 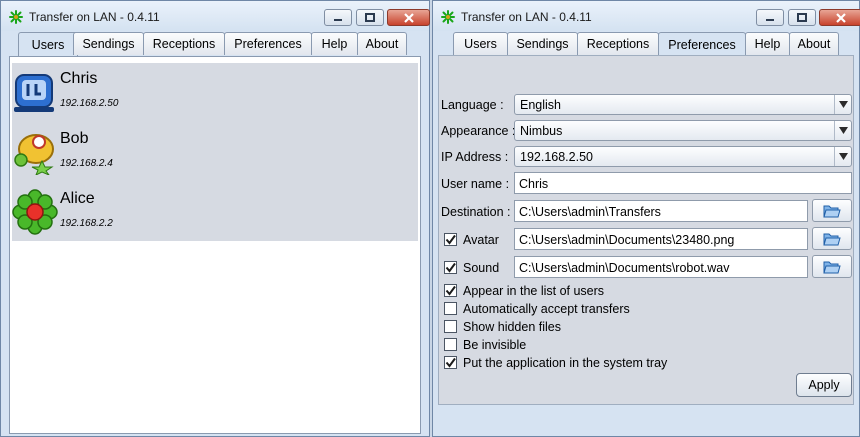 I want to click on show-hidden-checkbox, so click(x=450, y=326).